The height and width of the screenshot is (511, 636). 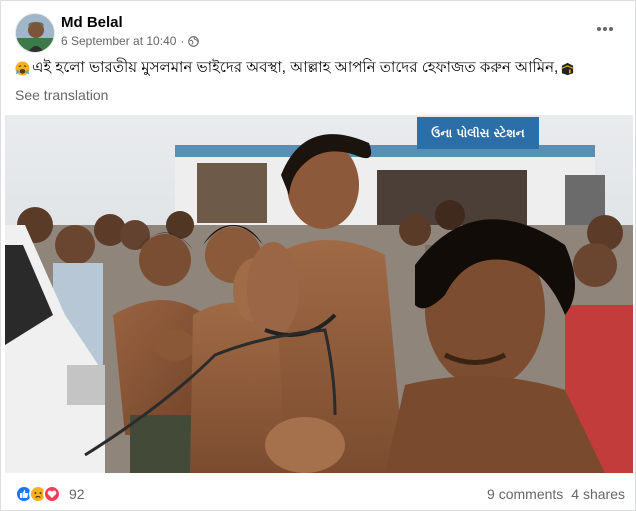 I want to click on avatar-image, so click(x=35, y=33).